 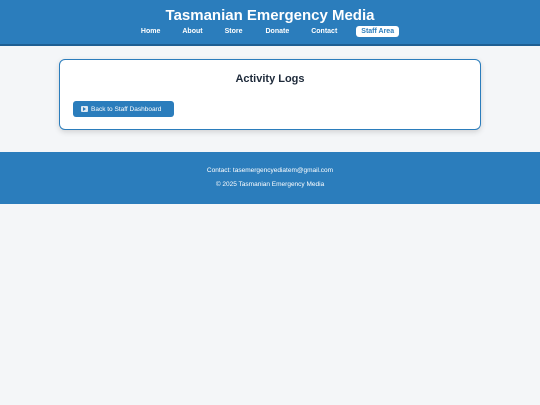 What do you see at coordinates (324, 31) in the screenshot?
I see `nav-contact: Contact` at bounding box center [324, 31].